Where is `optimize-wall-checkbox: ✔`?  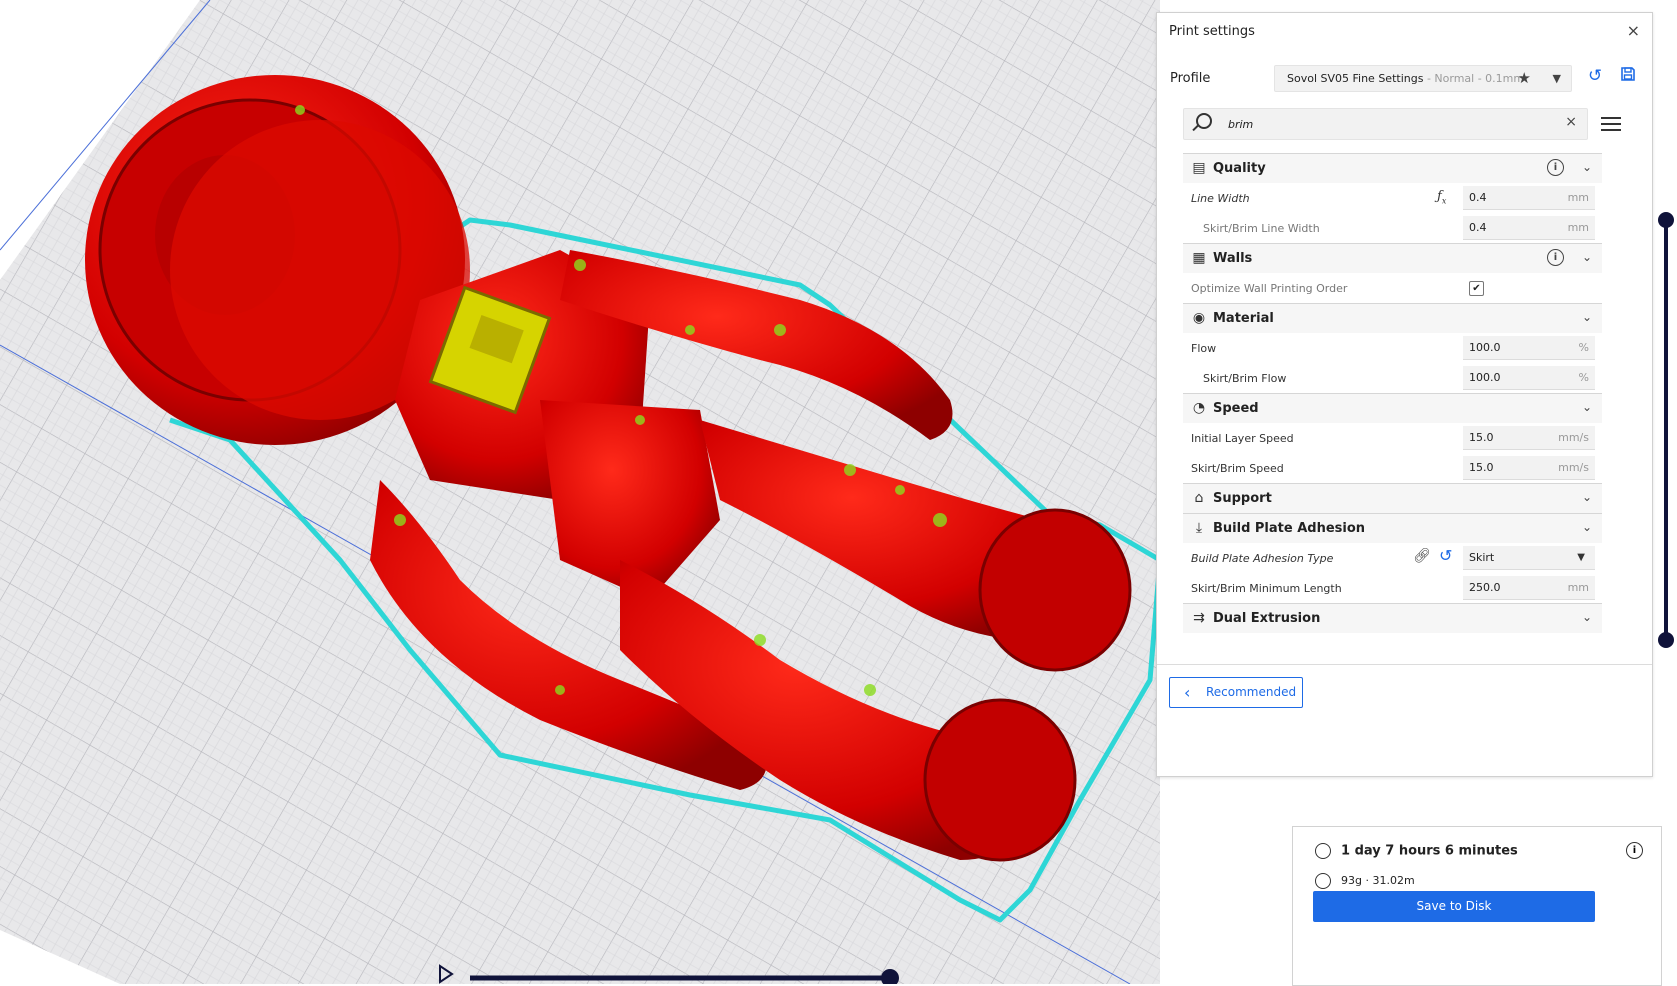
optimize-wall-checkbox: ✔ is located at coordinates (1476, 288).